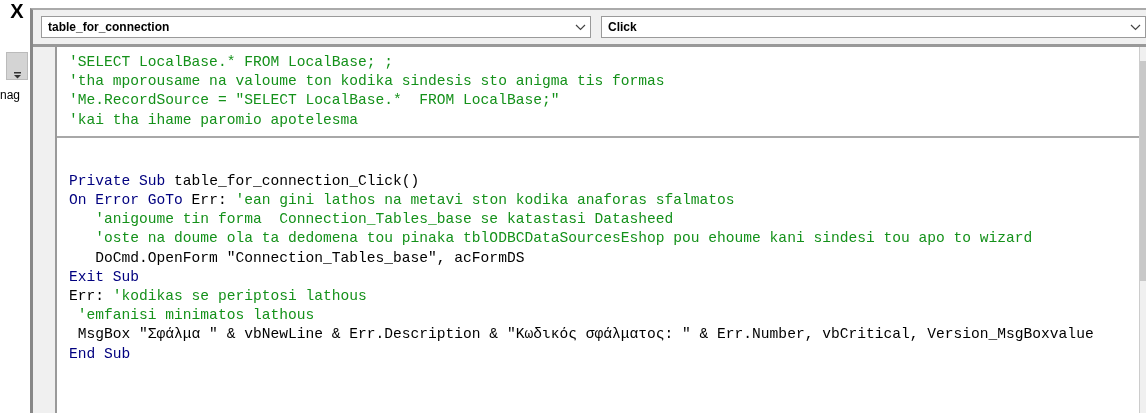  I want to click on code-line: 'emfanisi minimatos lathous, so click(195, 316).